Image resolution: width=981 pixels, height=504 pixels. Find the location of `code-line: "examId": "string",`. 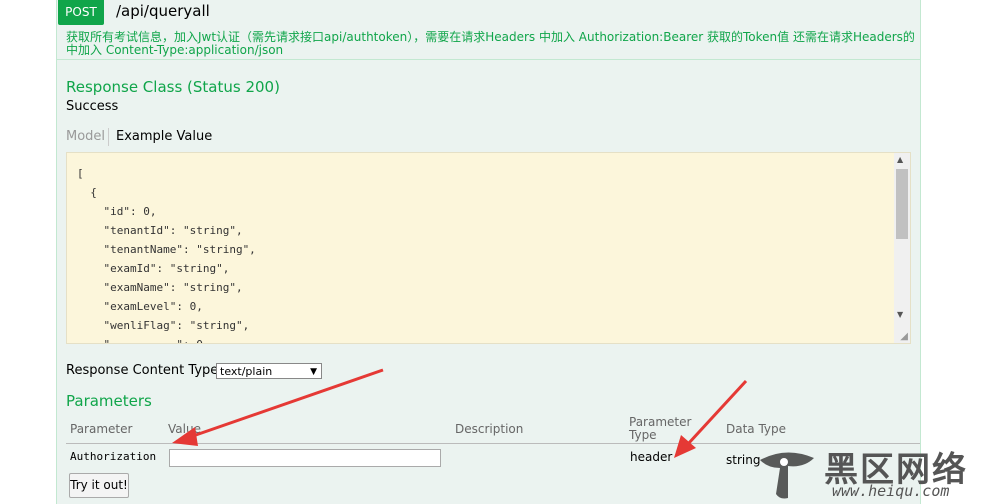

code-line: "examId": "string", is located at coordinates (153, 268).